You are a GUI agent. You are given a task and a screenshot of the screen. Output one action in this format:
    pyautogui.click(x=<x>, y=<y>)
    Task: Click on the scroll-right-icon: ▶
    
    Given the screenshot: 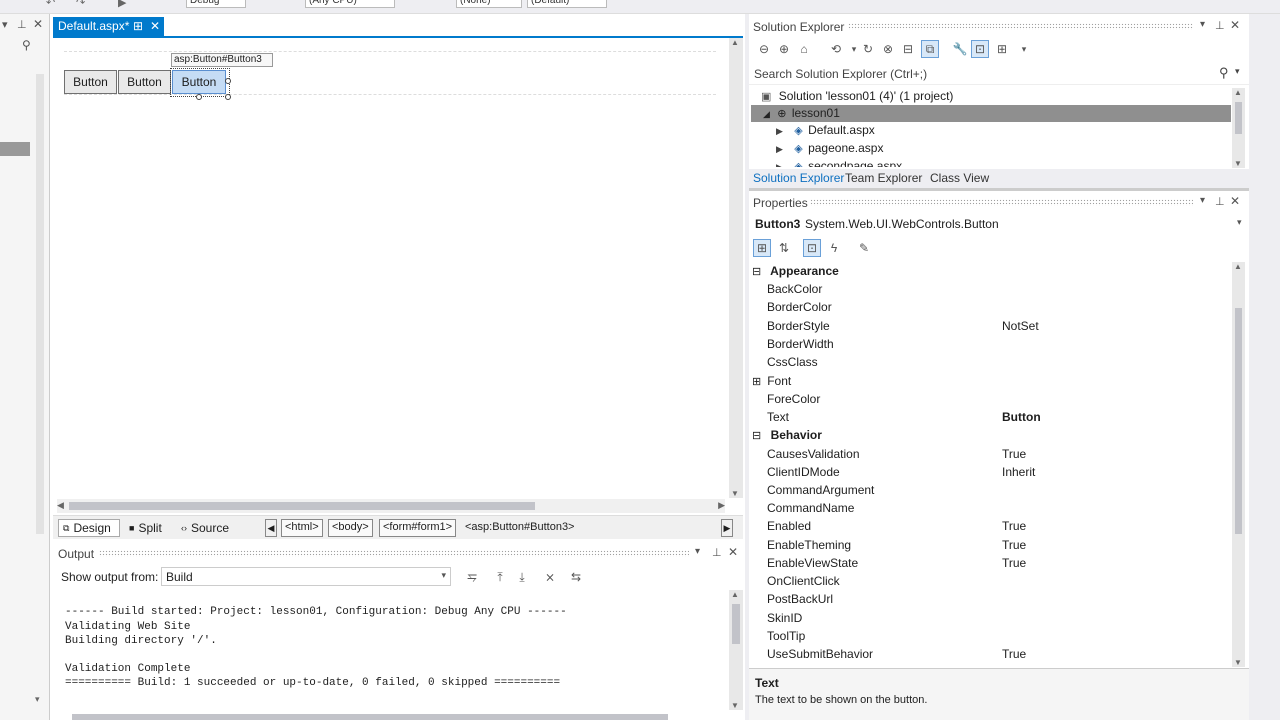 What is the action you would take?
    pyautogui.click(x=721, y=505)
    